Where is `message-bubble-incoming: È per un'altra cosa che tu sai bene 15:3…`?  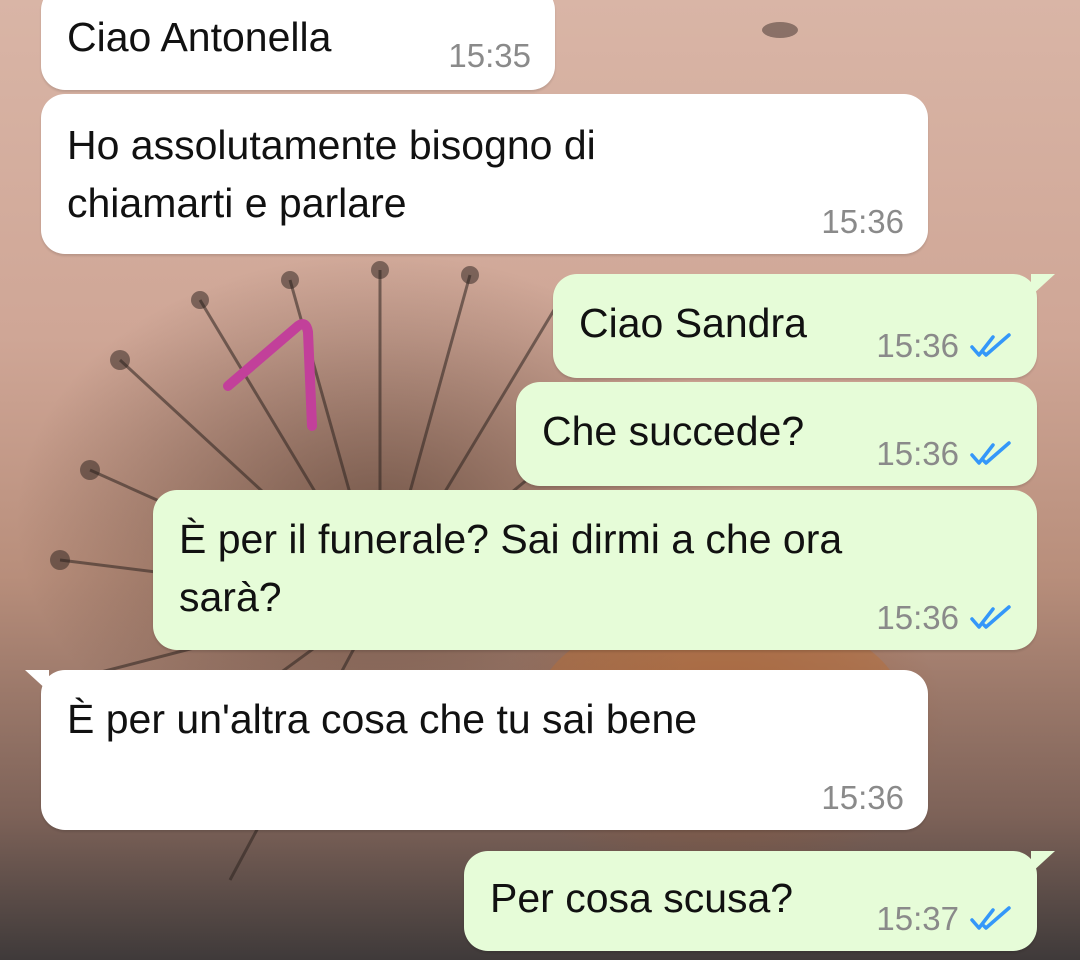
message-bubble-incoming: È per un'altra cosa che tu sai bene 15:3… is located at coordinates (476, 750).